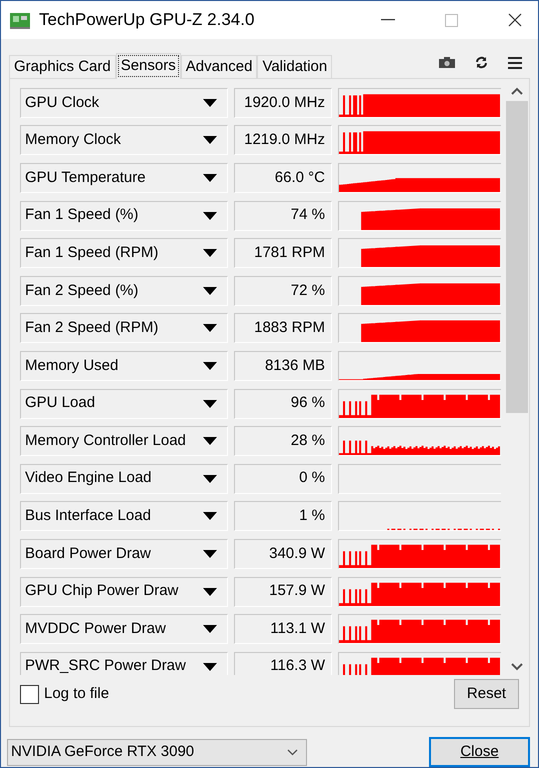 The height and width of the screenshot is (768, 539). I want to click on menu-icon, so click(515, 62).